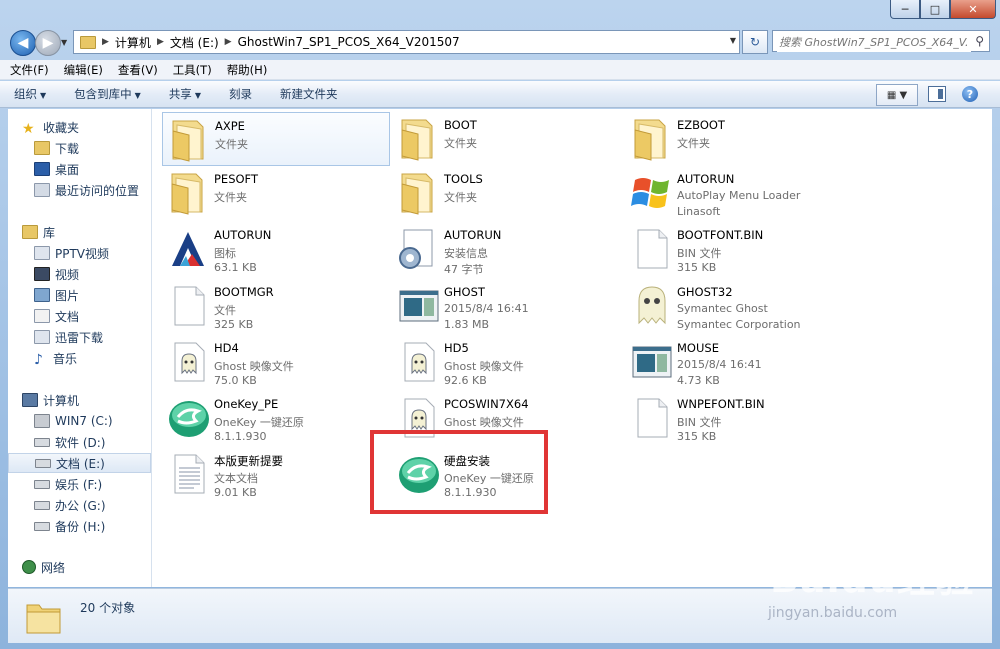 The image size is (1000, 649). Describe the element at coordinates (699, 253) in the screenshot. I see `file-detail: BIN 文件` at that location.